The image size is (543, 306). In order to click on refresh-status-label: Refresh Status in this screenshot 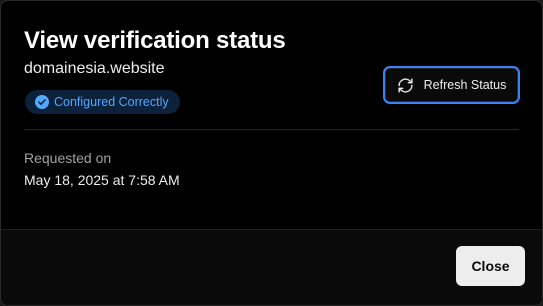, I will do `click(465, 85)`.